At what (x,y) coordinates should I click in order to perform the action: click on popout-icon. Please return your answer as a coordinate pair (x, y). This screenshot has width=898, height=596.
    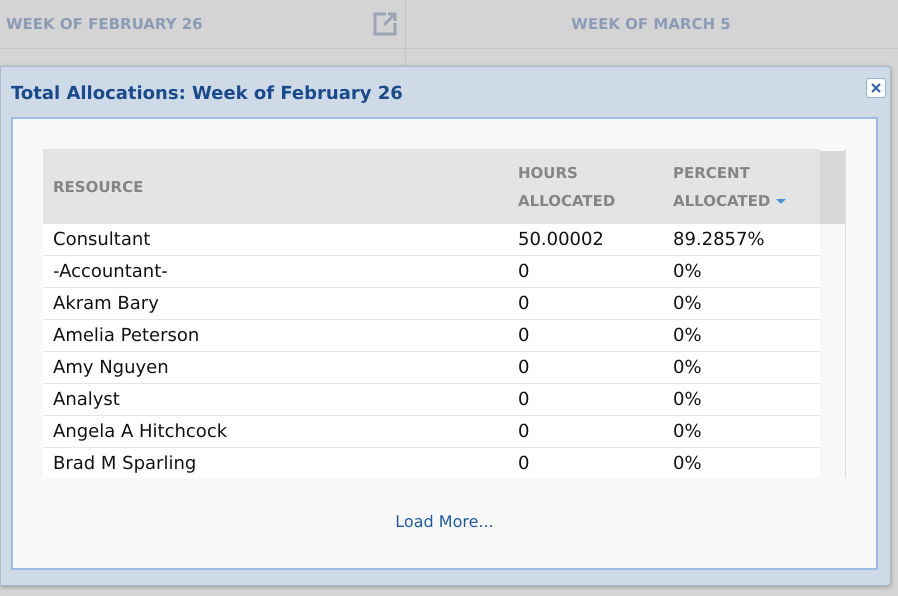
    Looking at the image, I should click on (385, 24).